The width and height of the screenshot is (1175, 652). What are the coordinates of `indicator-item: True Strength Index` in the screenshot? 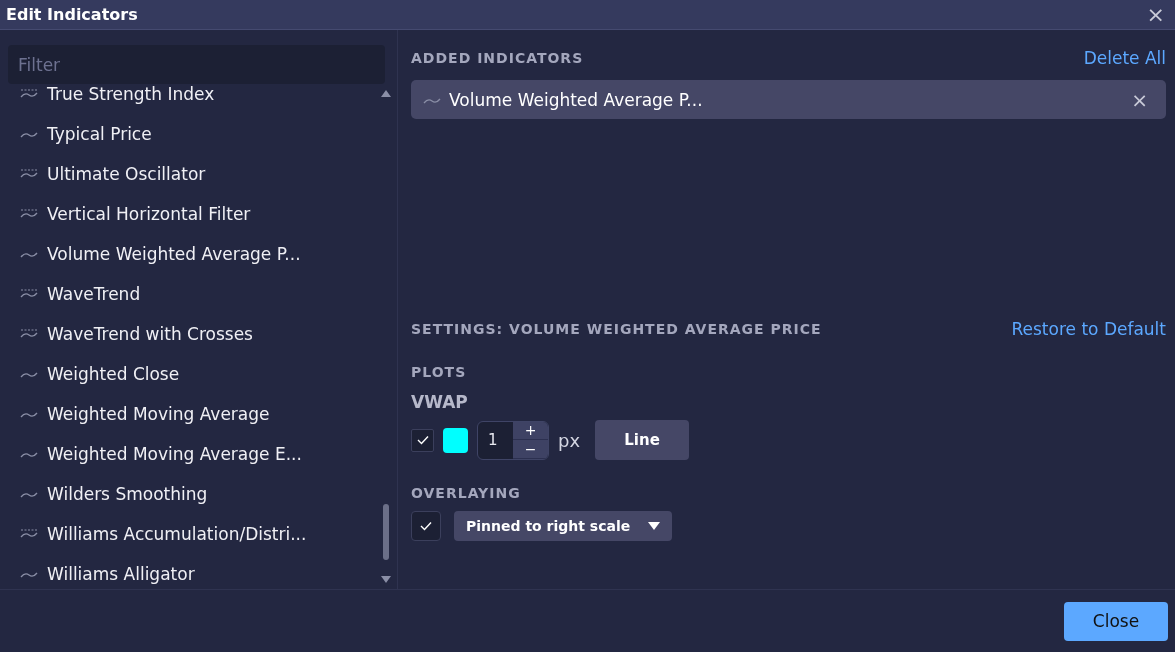 It's located at (191, 100).